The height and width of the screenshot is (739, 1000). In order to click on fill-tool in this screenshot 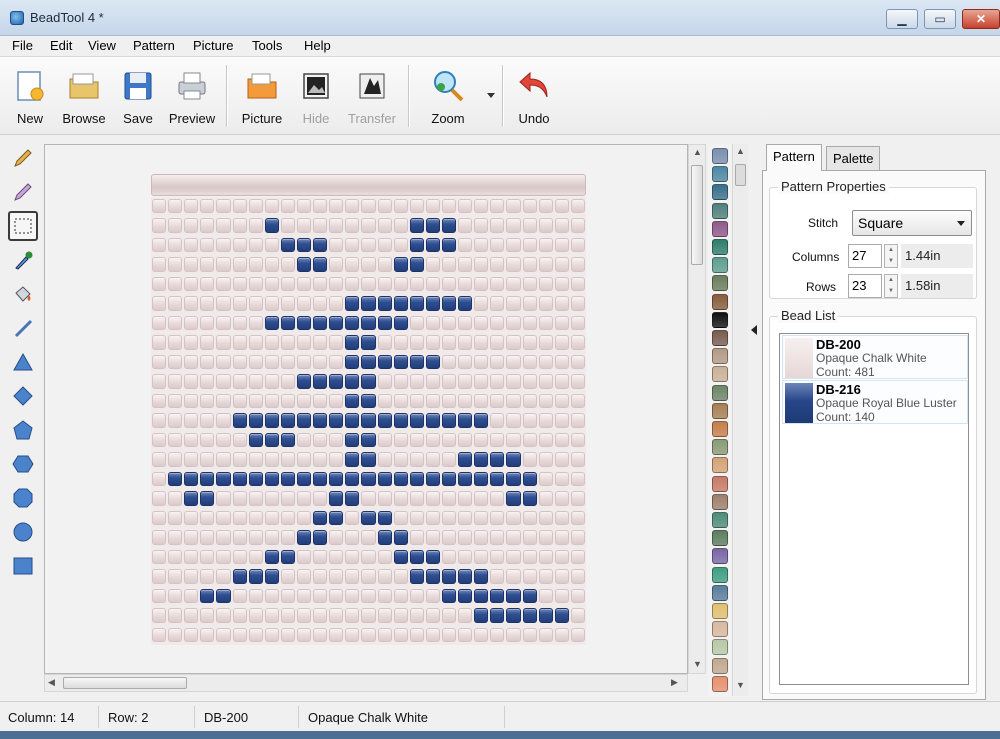, I will do `click(23, 294)`.